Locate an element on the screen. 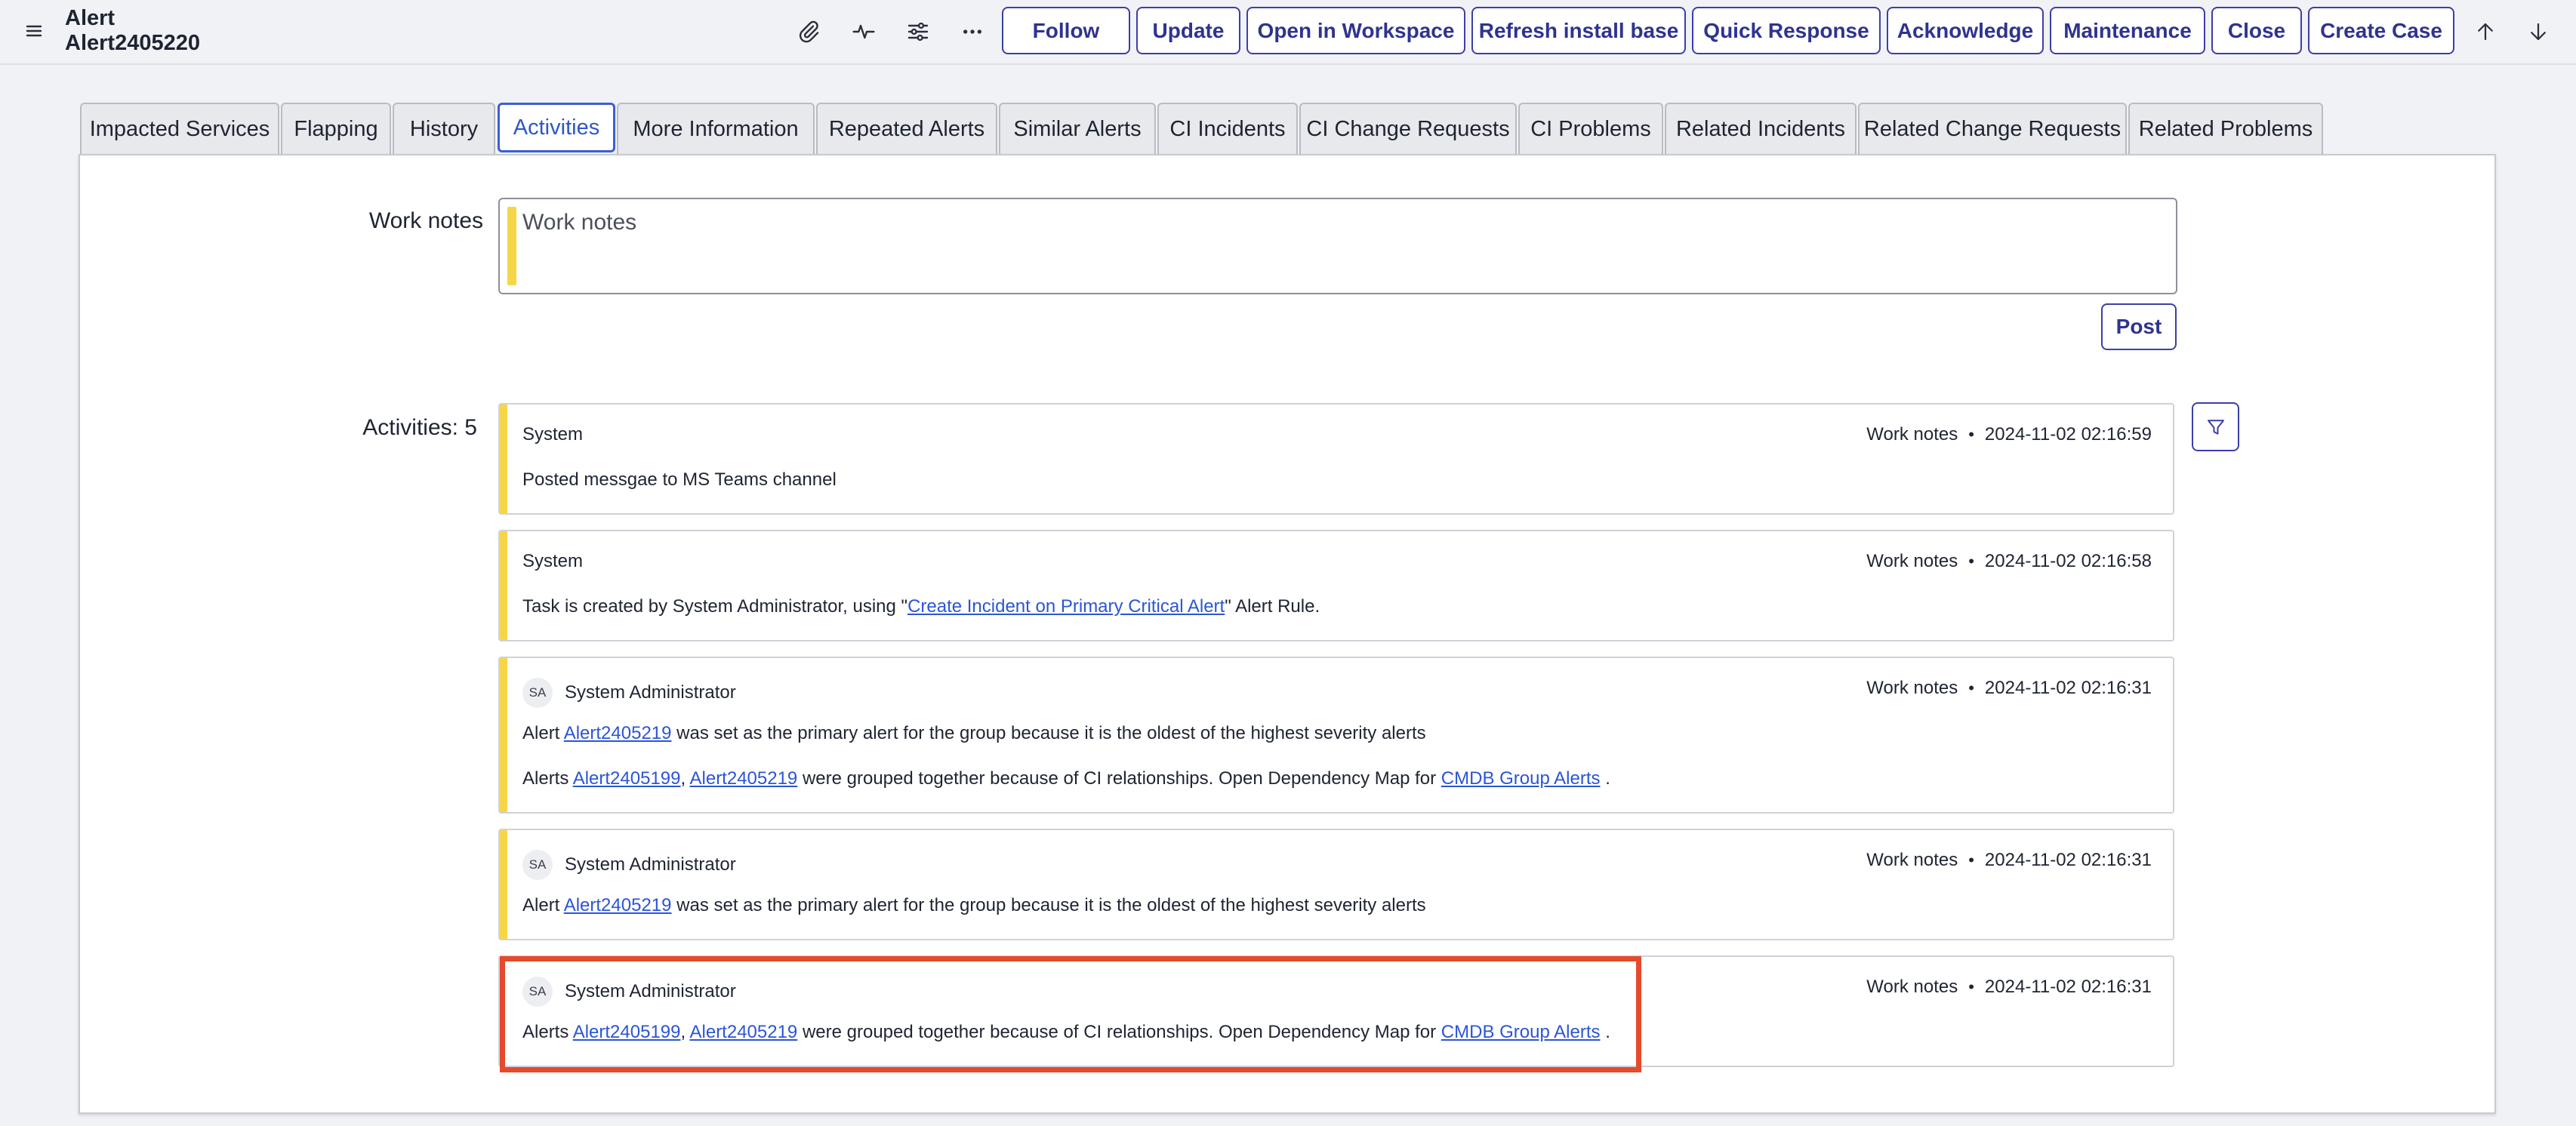  activity-text: Posted messgae to MS Teams channel is located at coordinates (679, 479).